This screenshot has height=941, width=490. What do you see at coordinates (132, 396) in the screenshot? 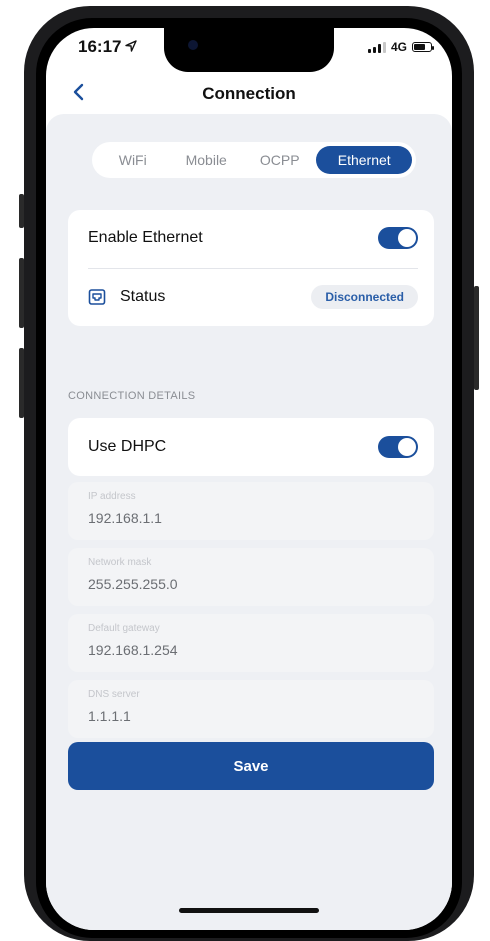
I see `connection-details-heading: CONNECTION DETAILS` at bounding box center [132, 396].